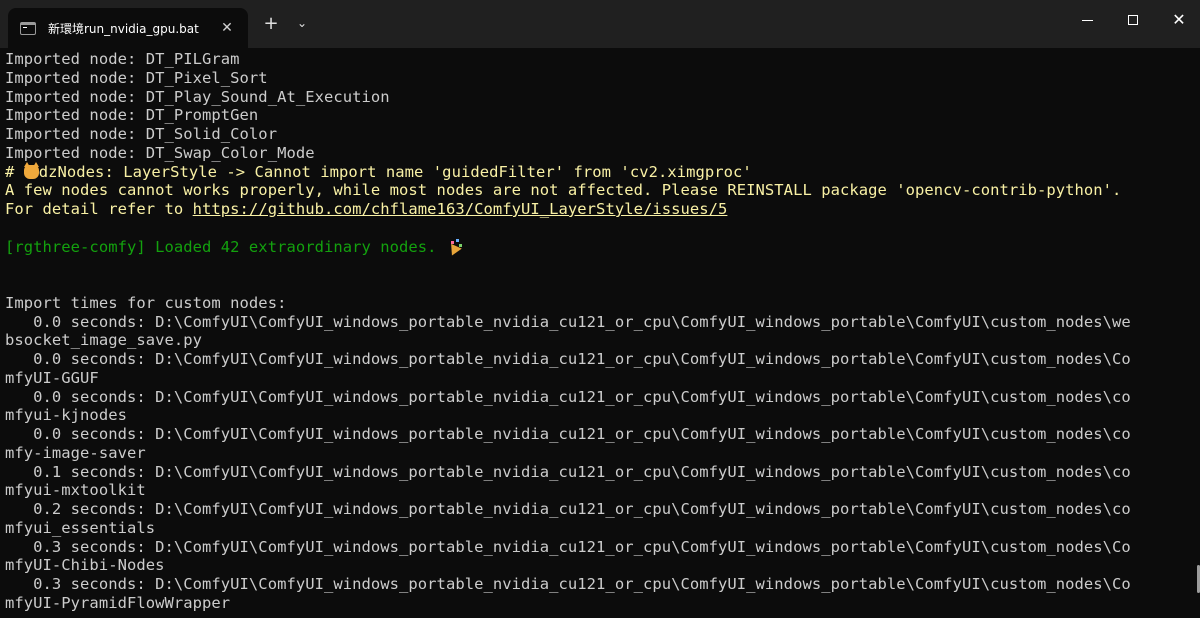 The width and height of the screenshot is (1200, 618). I want to click on output-line: Imported node: DT_Solid_Color, so click(141, 134).